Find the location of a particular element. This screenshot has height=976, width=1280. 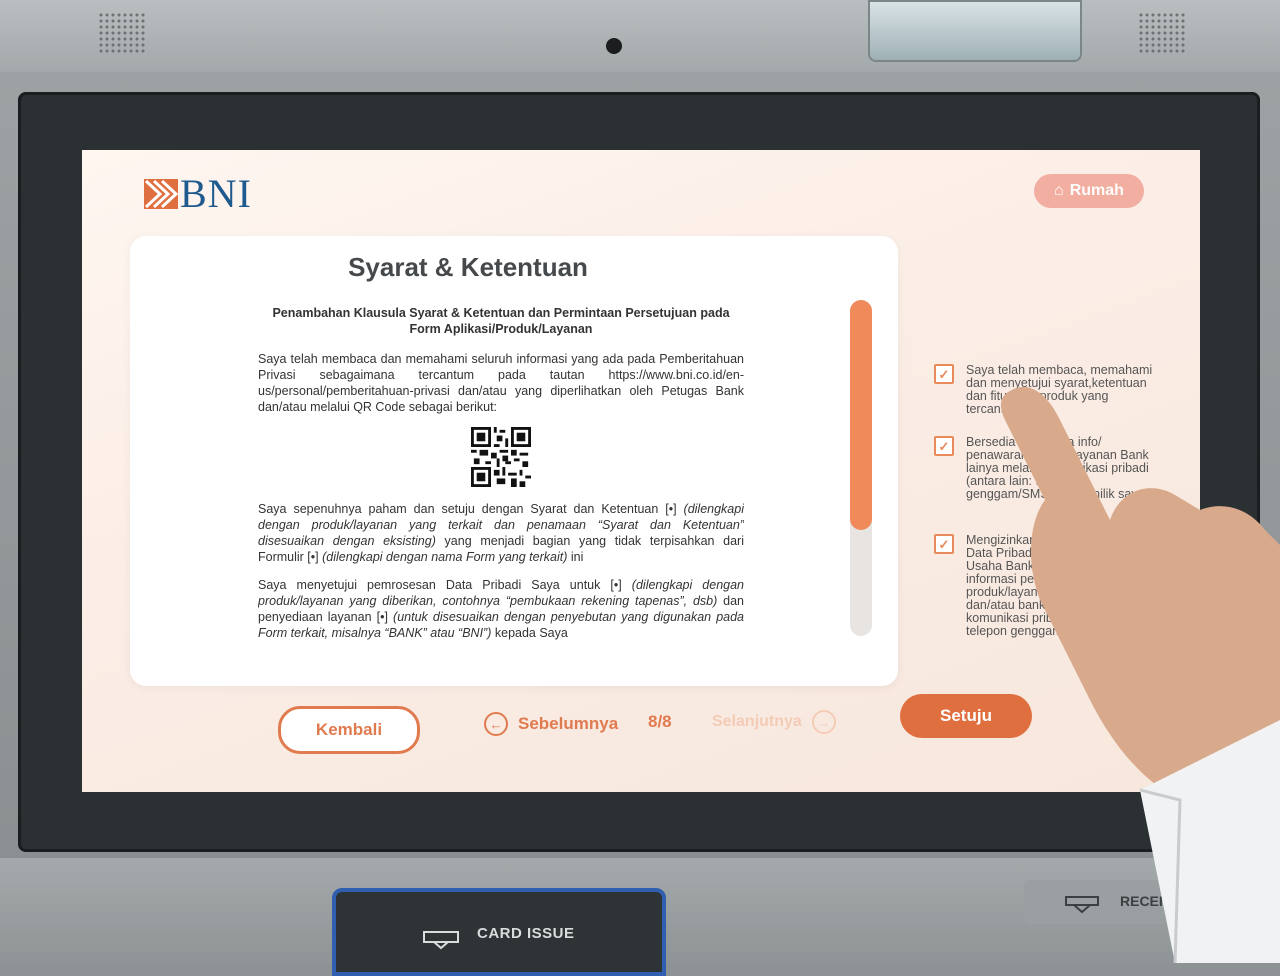

card-icon is located at coordinates (441, 940).